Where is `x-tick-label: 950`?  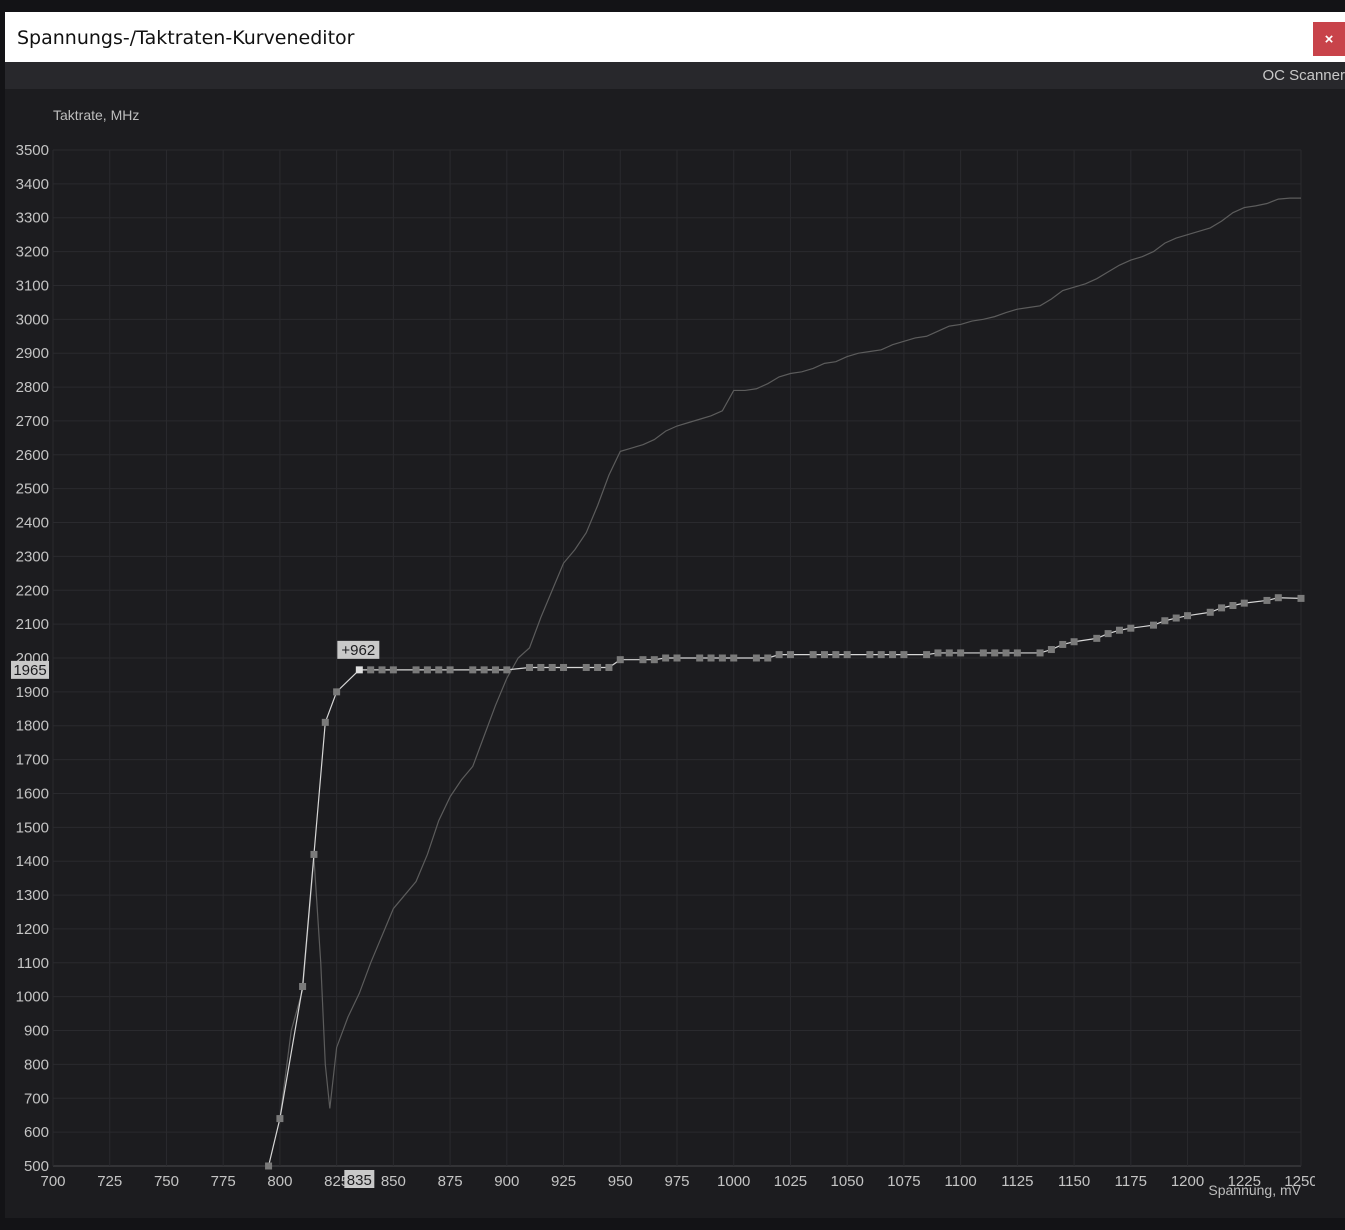 x-tick-label: 950 is located at coordinates (620, 1181).